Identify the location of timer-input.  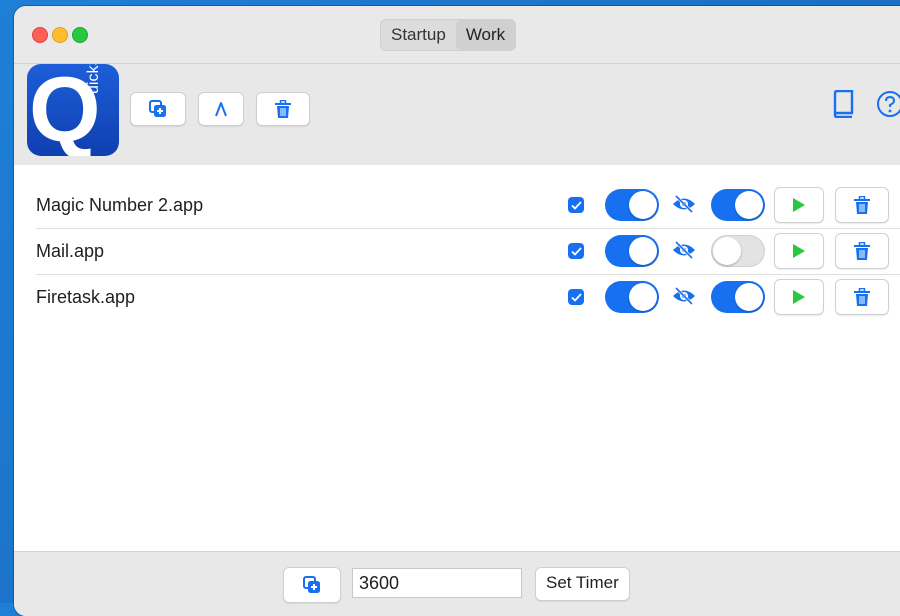
(437, 583).